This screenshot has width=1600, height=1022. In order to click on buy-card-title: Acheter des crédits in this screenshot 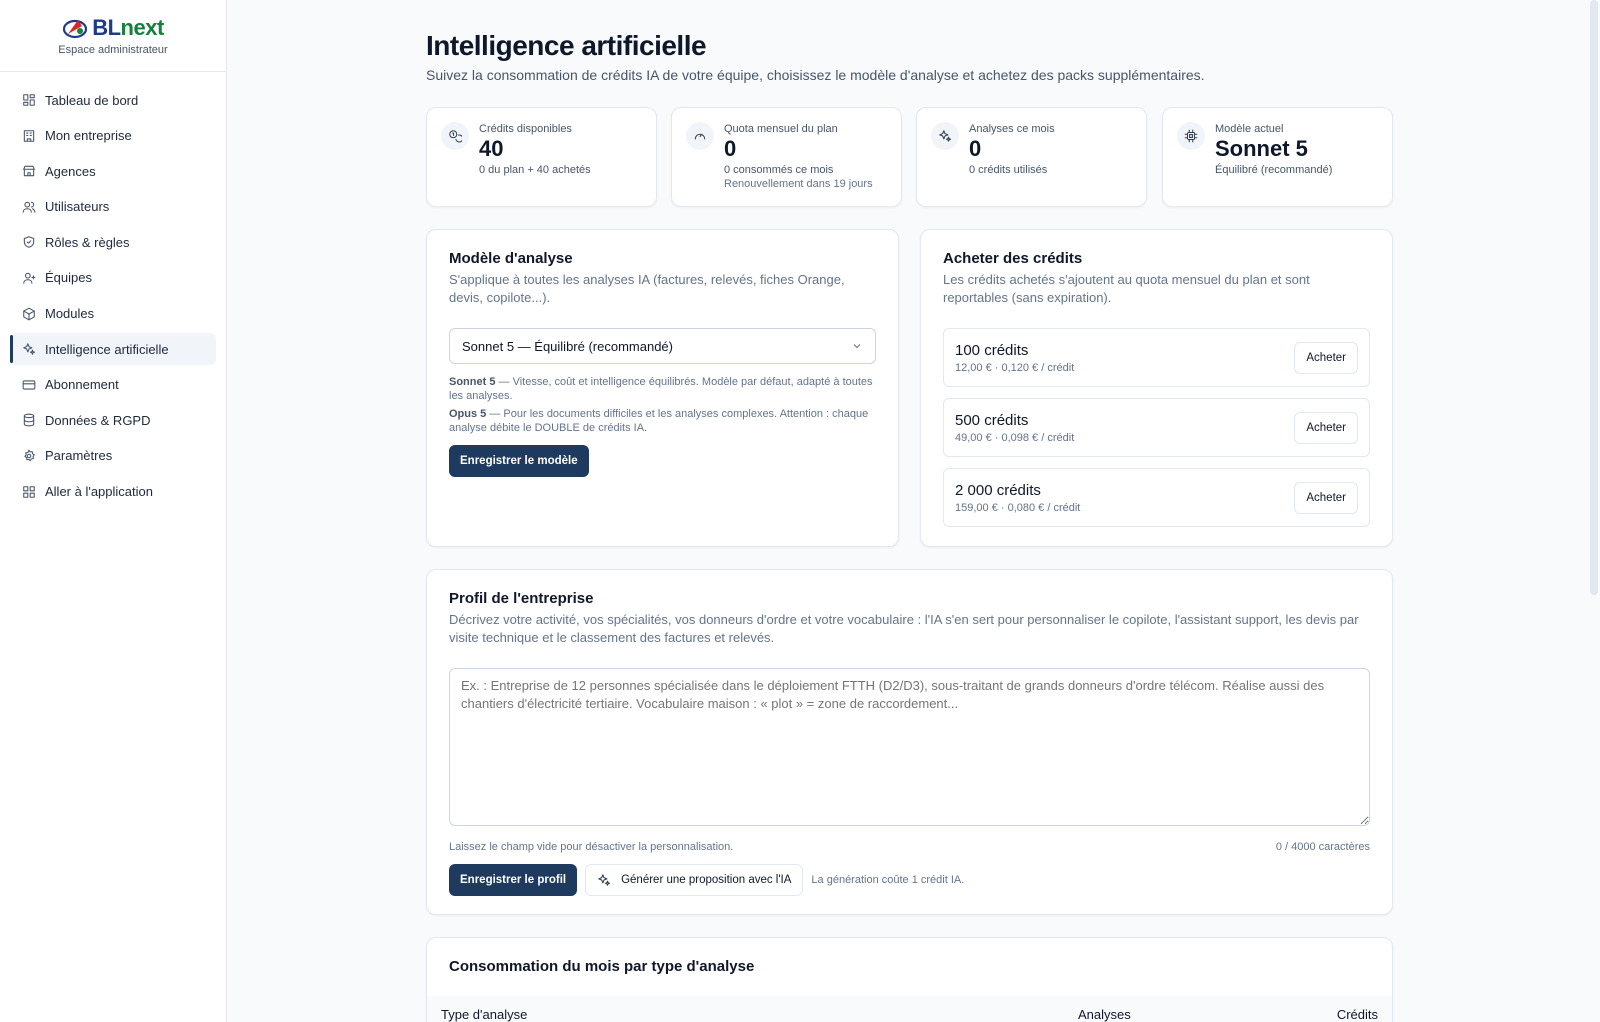, I will do `click(1013, 258)`.